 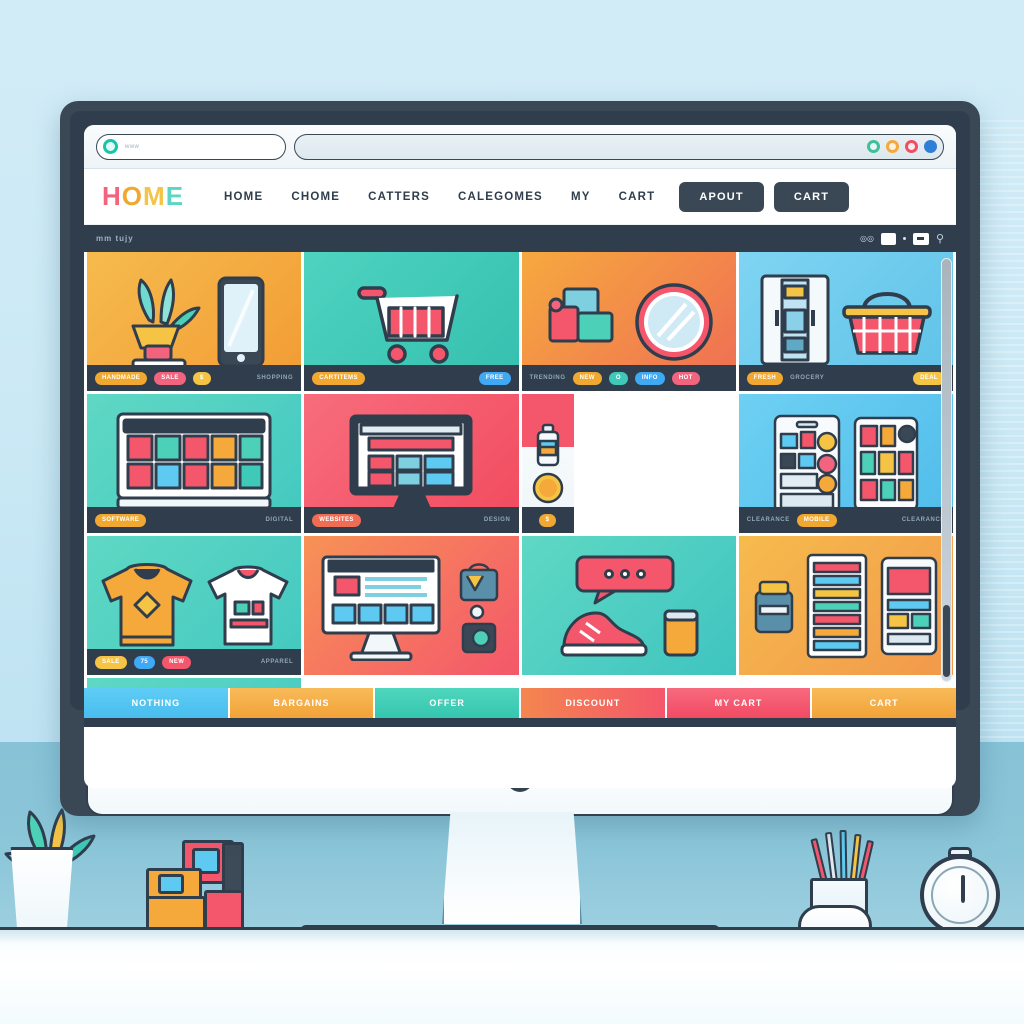 I want to click on tile-footer: HANDMADE SALE $ SHOPPING, so click(x=194, y=378).